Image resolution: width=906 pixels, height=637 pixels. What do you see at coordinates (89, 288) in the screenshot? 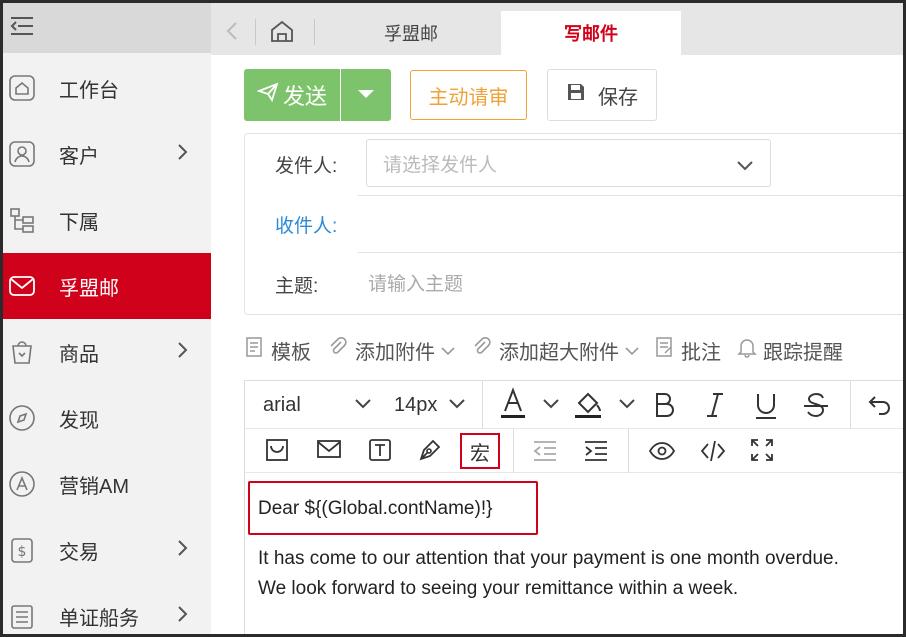
I see `sidebar-item-label: 孚盟邮` at bounding box center [89, 288].